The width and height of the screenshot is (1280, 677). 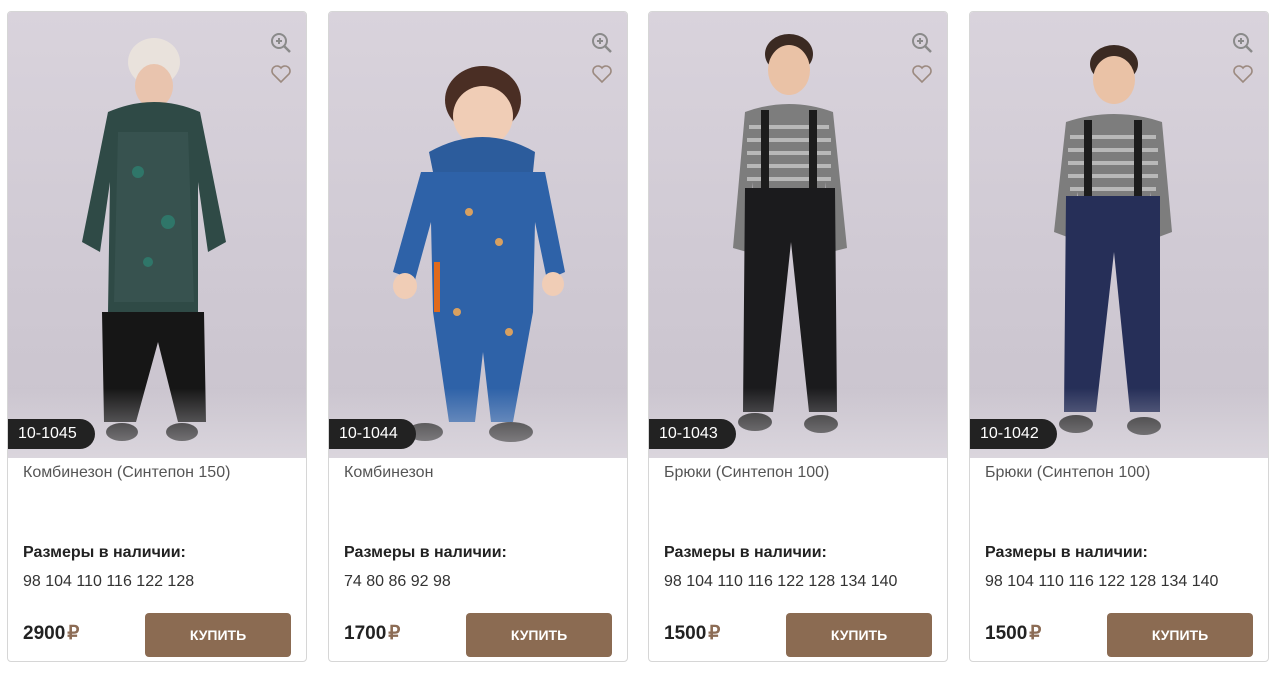 I want to click on sizes-list: 74 80 86 92 98, so click(x=397, y=581).